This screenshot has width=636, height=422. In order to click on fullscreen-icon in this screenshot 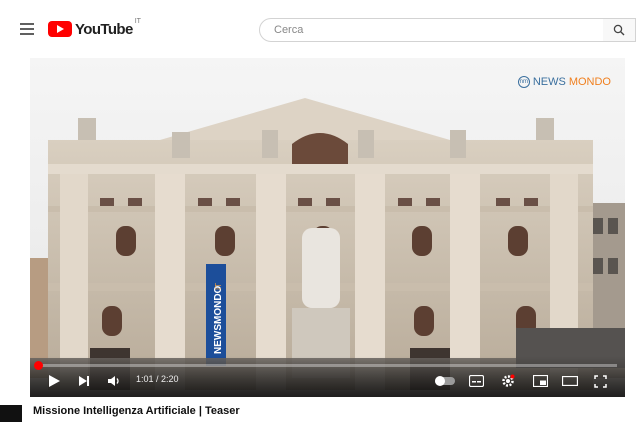, I will do `click(600, 381)`.